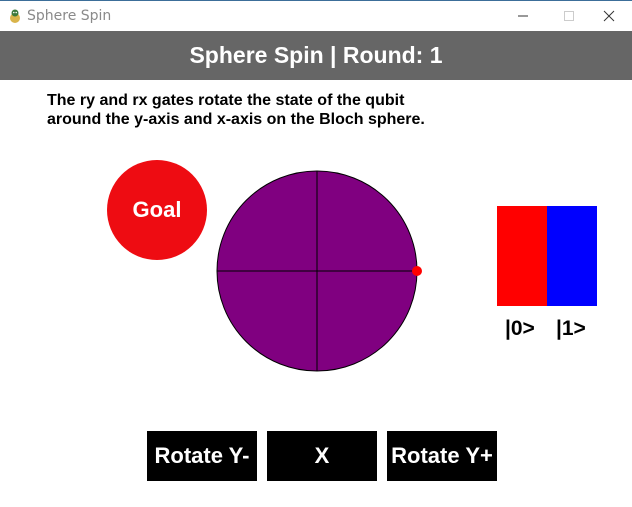 This screenshot has width=632, height=507. What do you see at coordinates (571, 328) in the screenshot?
I see `ket-one-label: |1>` at bounding box center [571, 328].